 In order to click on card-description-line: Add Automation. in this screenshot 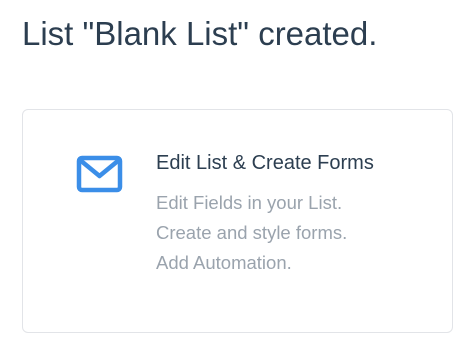, I will do `click(224, 262)`.